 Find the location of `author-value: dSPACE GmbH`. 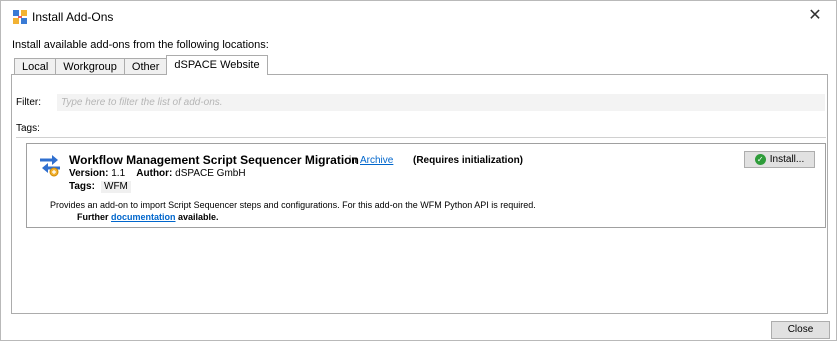

author-value: dSPACE GmbH is located at coordinates (210, 173).